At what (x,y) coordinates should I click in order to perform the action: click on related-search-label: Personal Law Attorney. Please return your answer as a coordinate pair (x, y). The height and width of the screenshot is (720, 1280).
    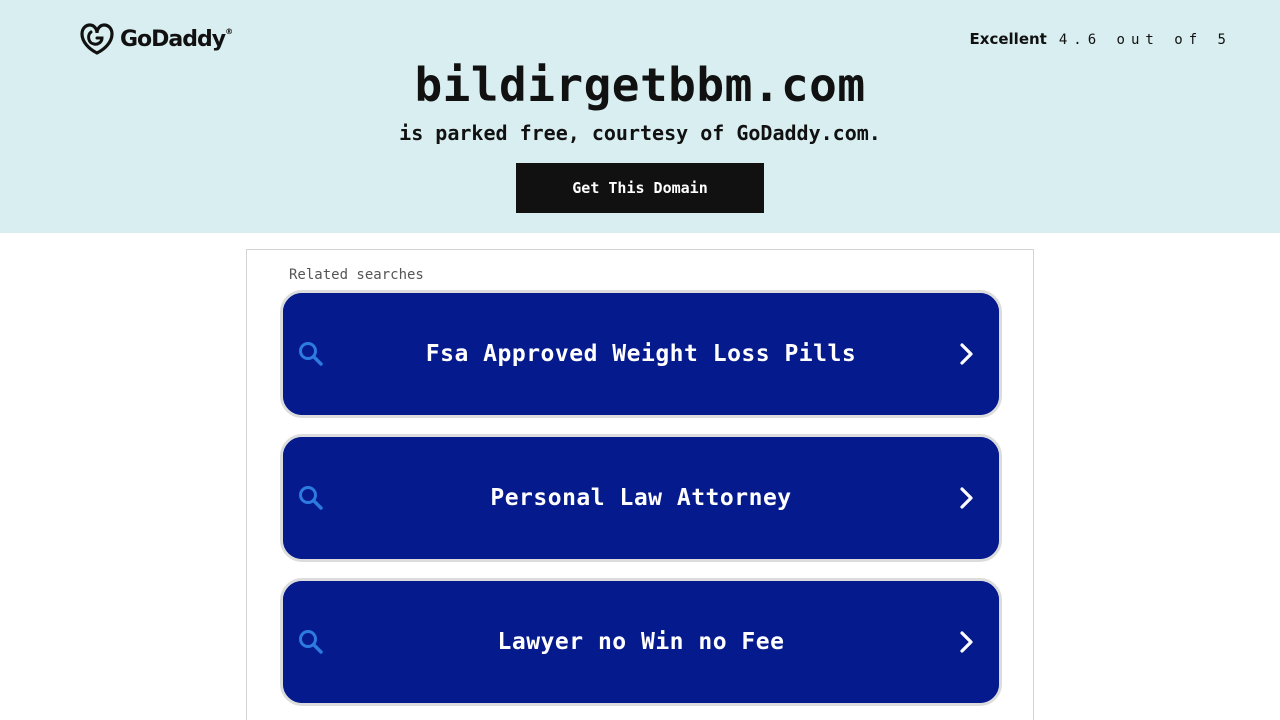
    Looking at the image, I should click on (641, 498).